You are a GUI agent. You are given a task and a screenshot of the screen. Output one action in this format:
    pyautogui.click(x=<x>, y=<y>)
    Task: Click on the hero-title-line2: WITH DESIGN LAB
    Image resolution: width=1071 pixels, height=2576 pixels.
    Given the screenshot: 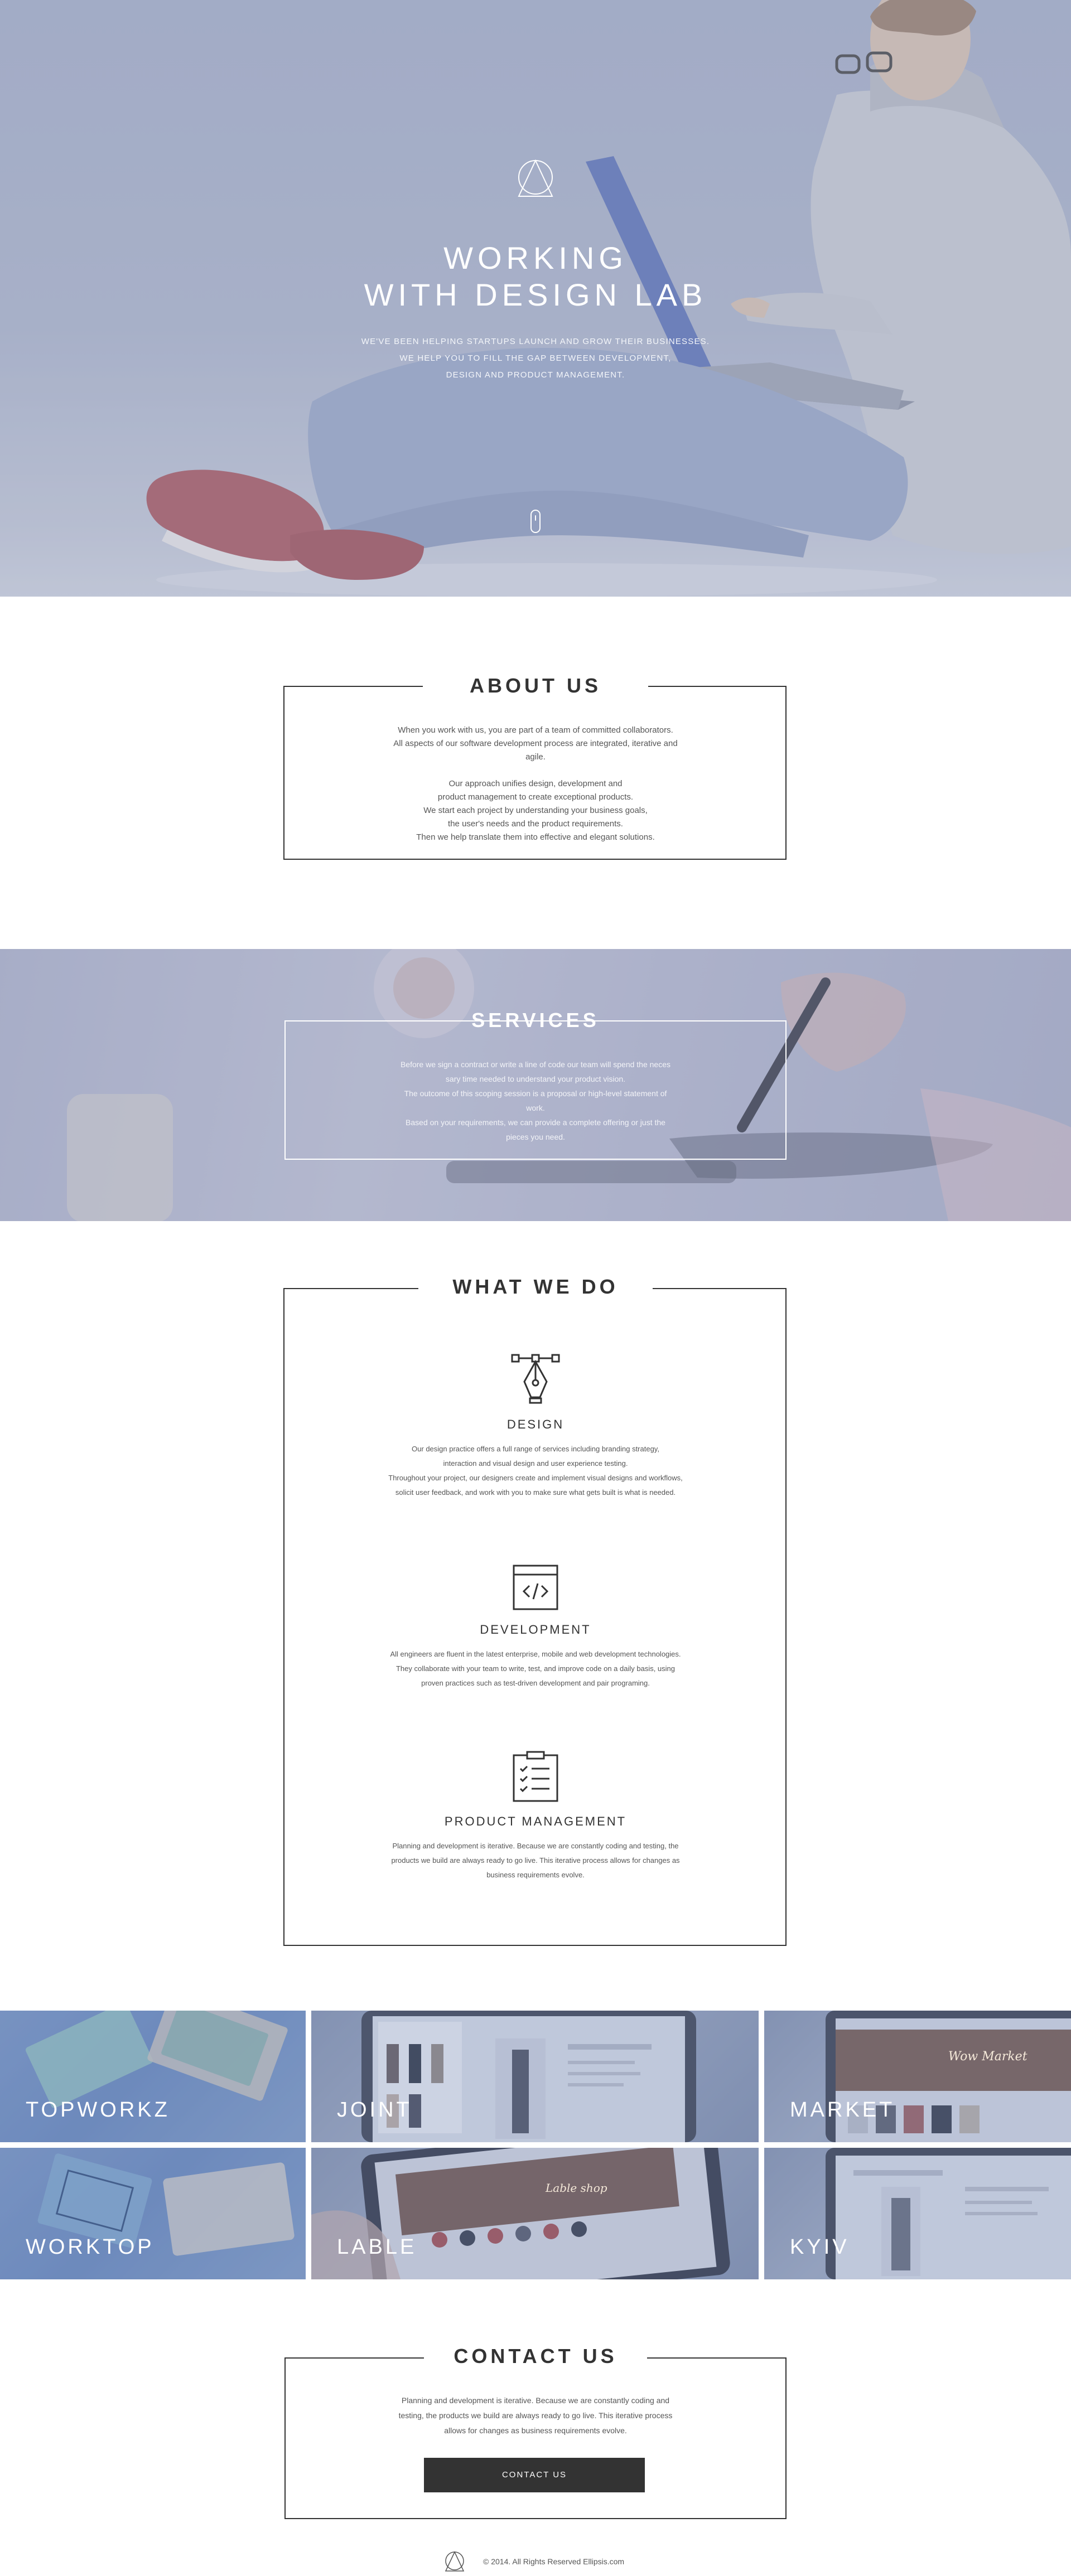 What is the action you would take?
    pyautogui.click(x=535, y=295)
    